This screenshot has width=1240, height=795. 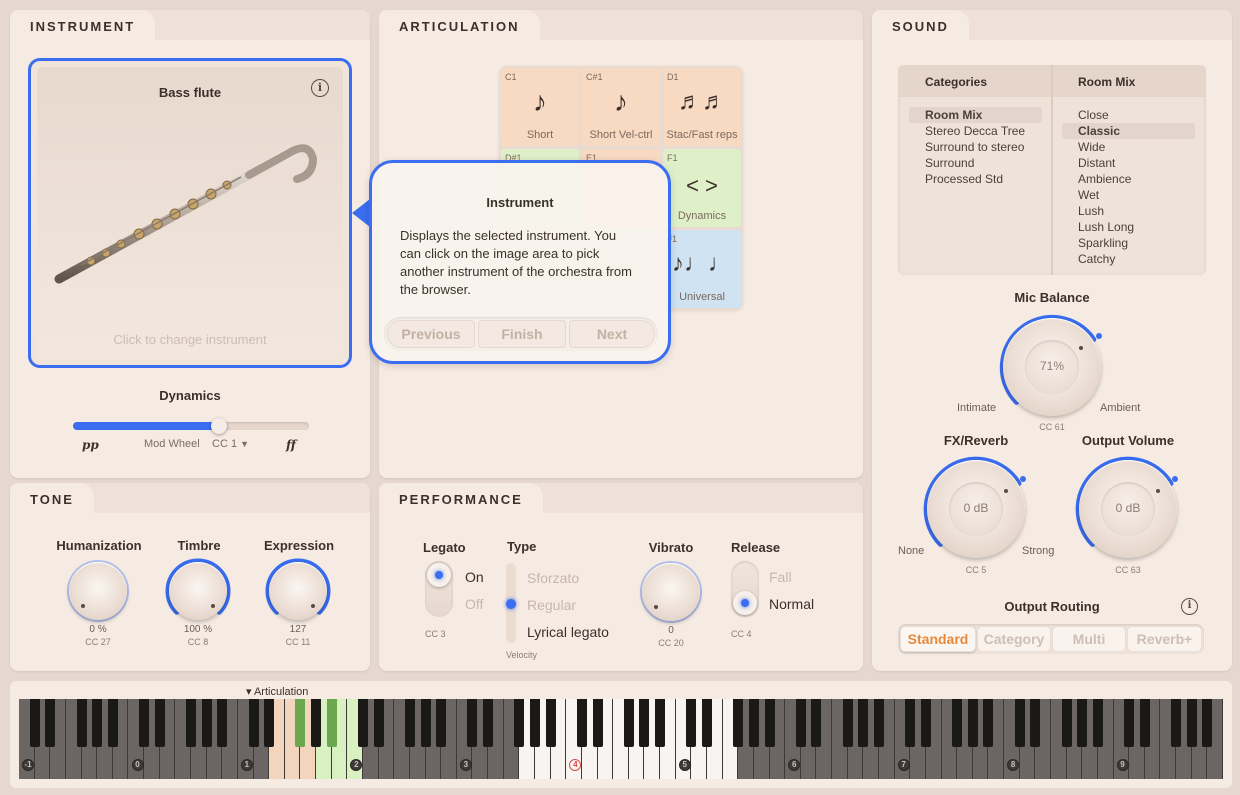 What do you see at coordinates (522, 334) in the screenshot?
I see `finish-button: Finish` at bounding box center [522, 334].